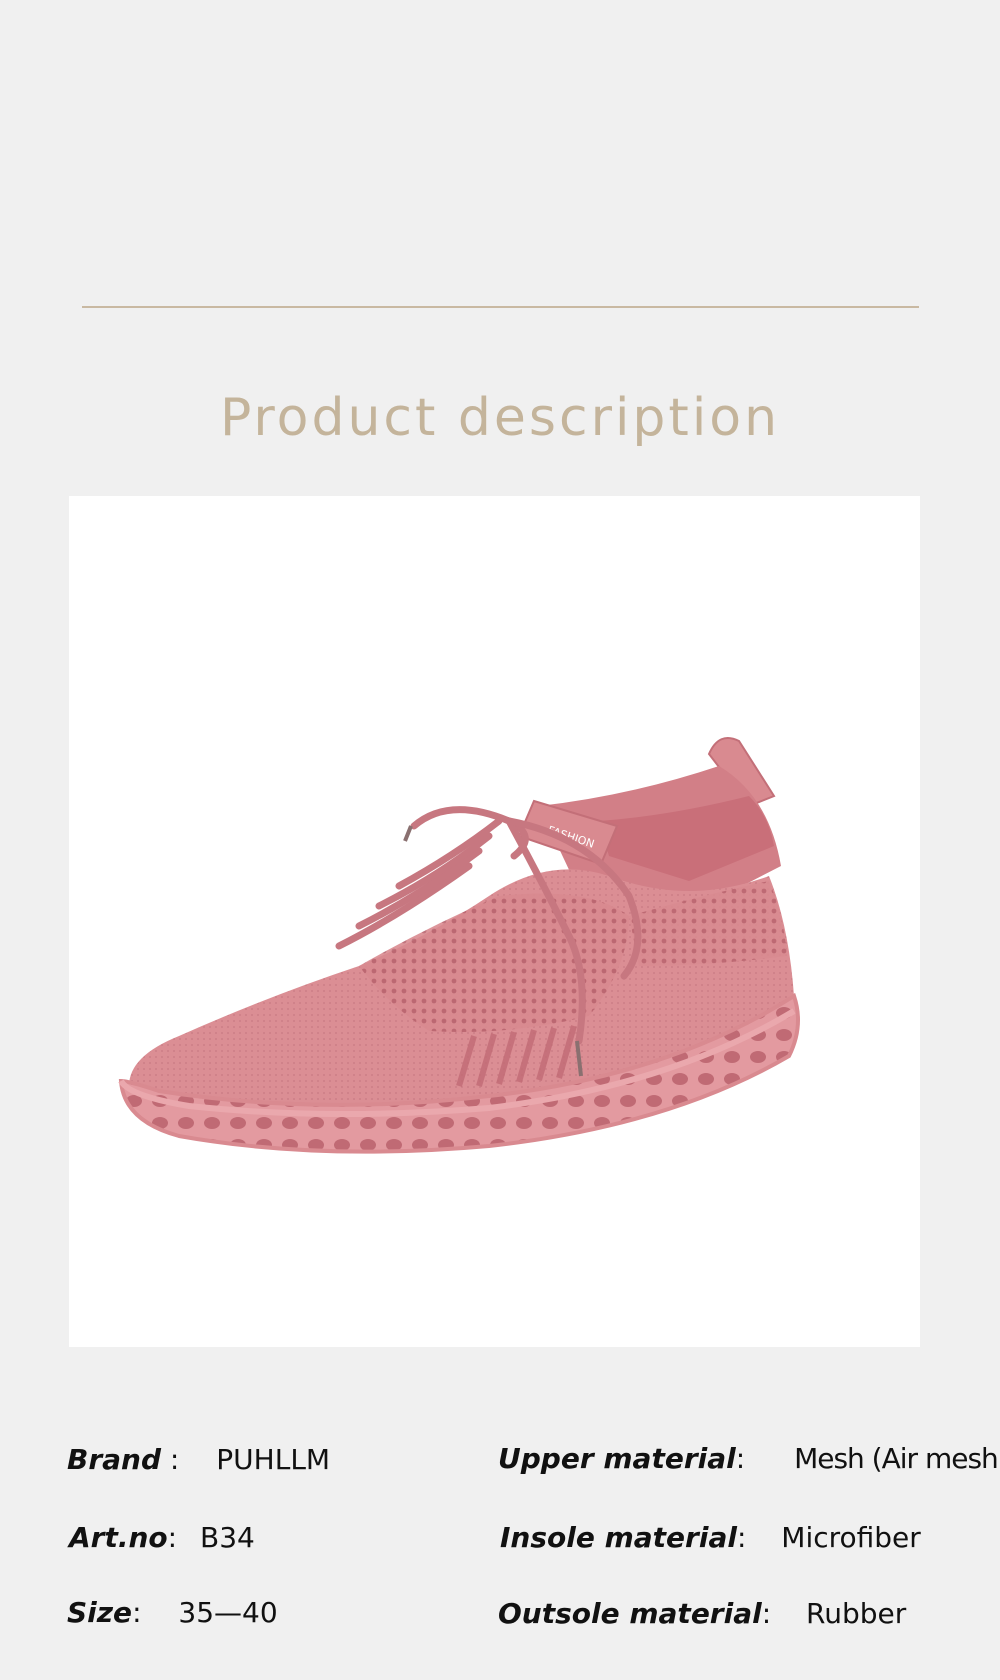 The width and height of the screenshot is (1000, 1680). I want to click on spec-insole-material-sep: :, so click(741, 1537).